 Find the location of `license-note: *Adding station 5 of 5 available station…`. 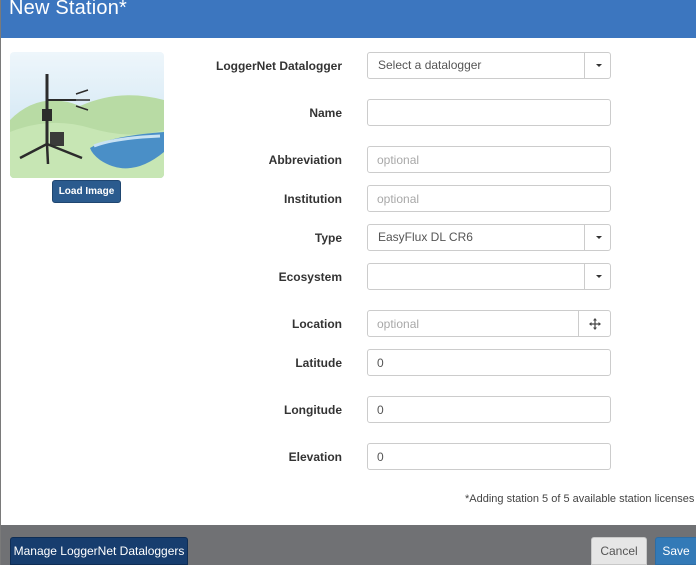

license-note: *Adding station 5 of 5 available station… is located at coordinates (580, 499).